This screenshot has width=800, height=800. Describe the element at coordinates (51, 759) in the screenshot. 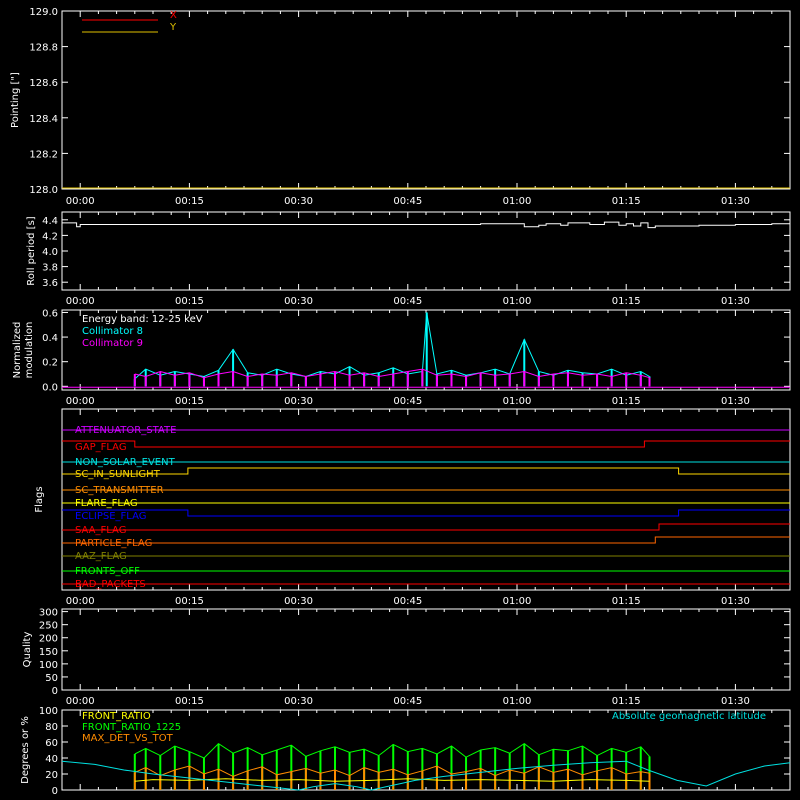

I see `y-tick-label: 40` at that location.